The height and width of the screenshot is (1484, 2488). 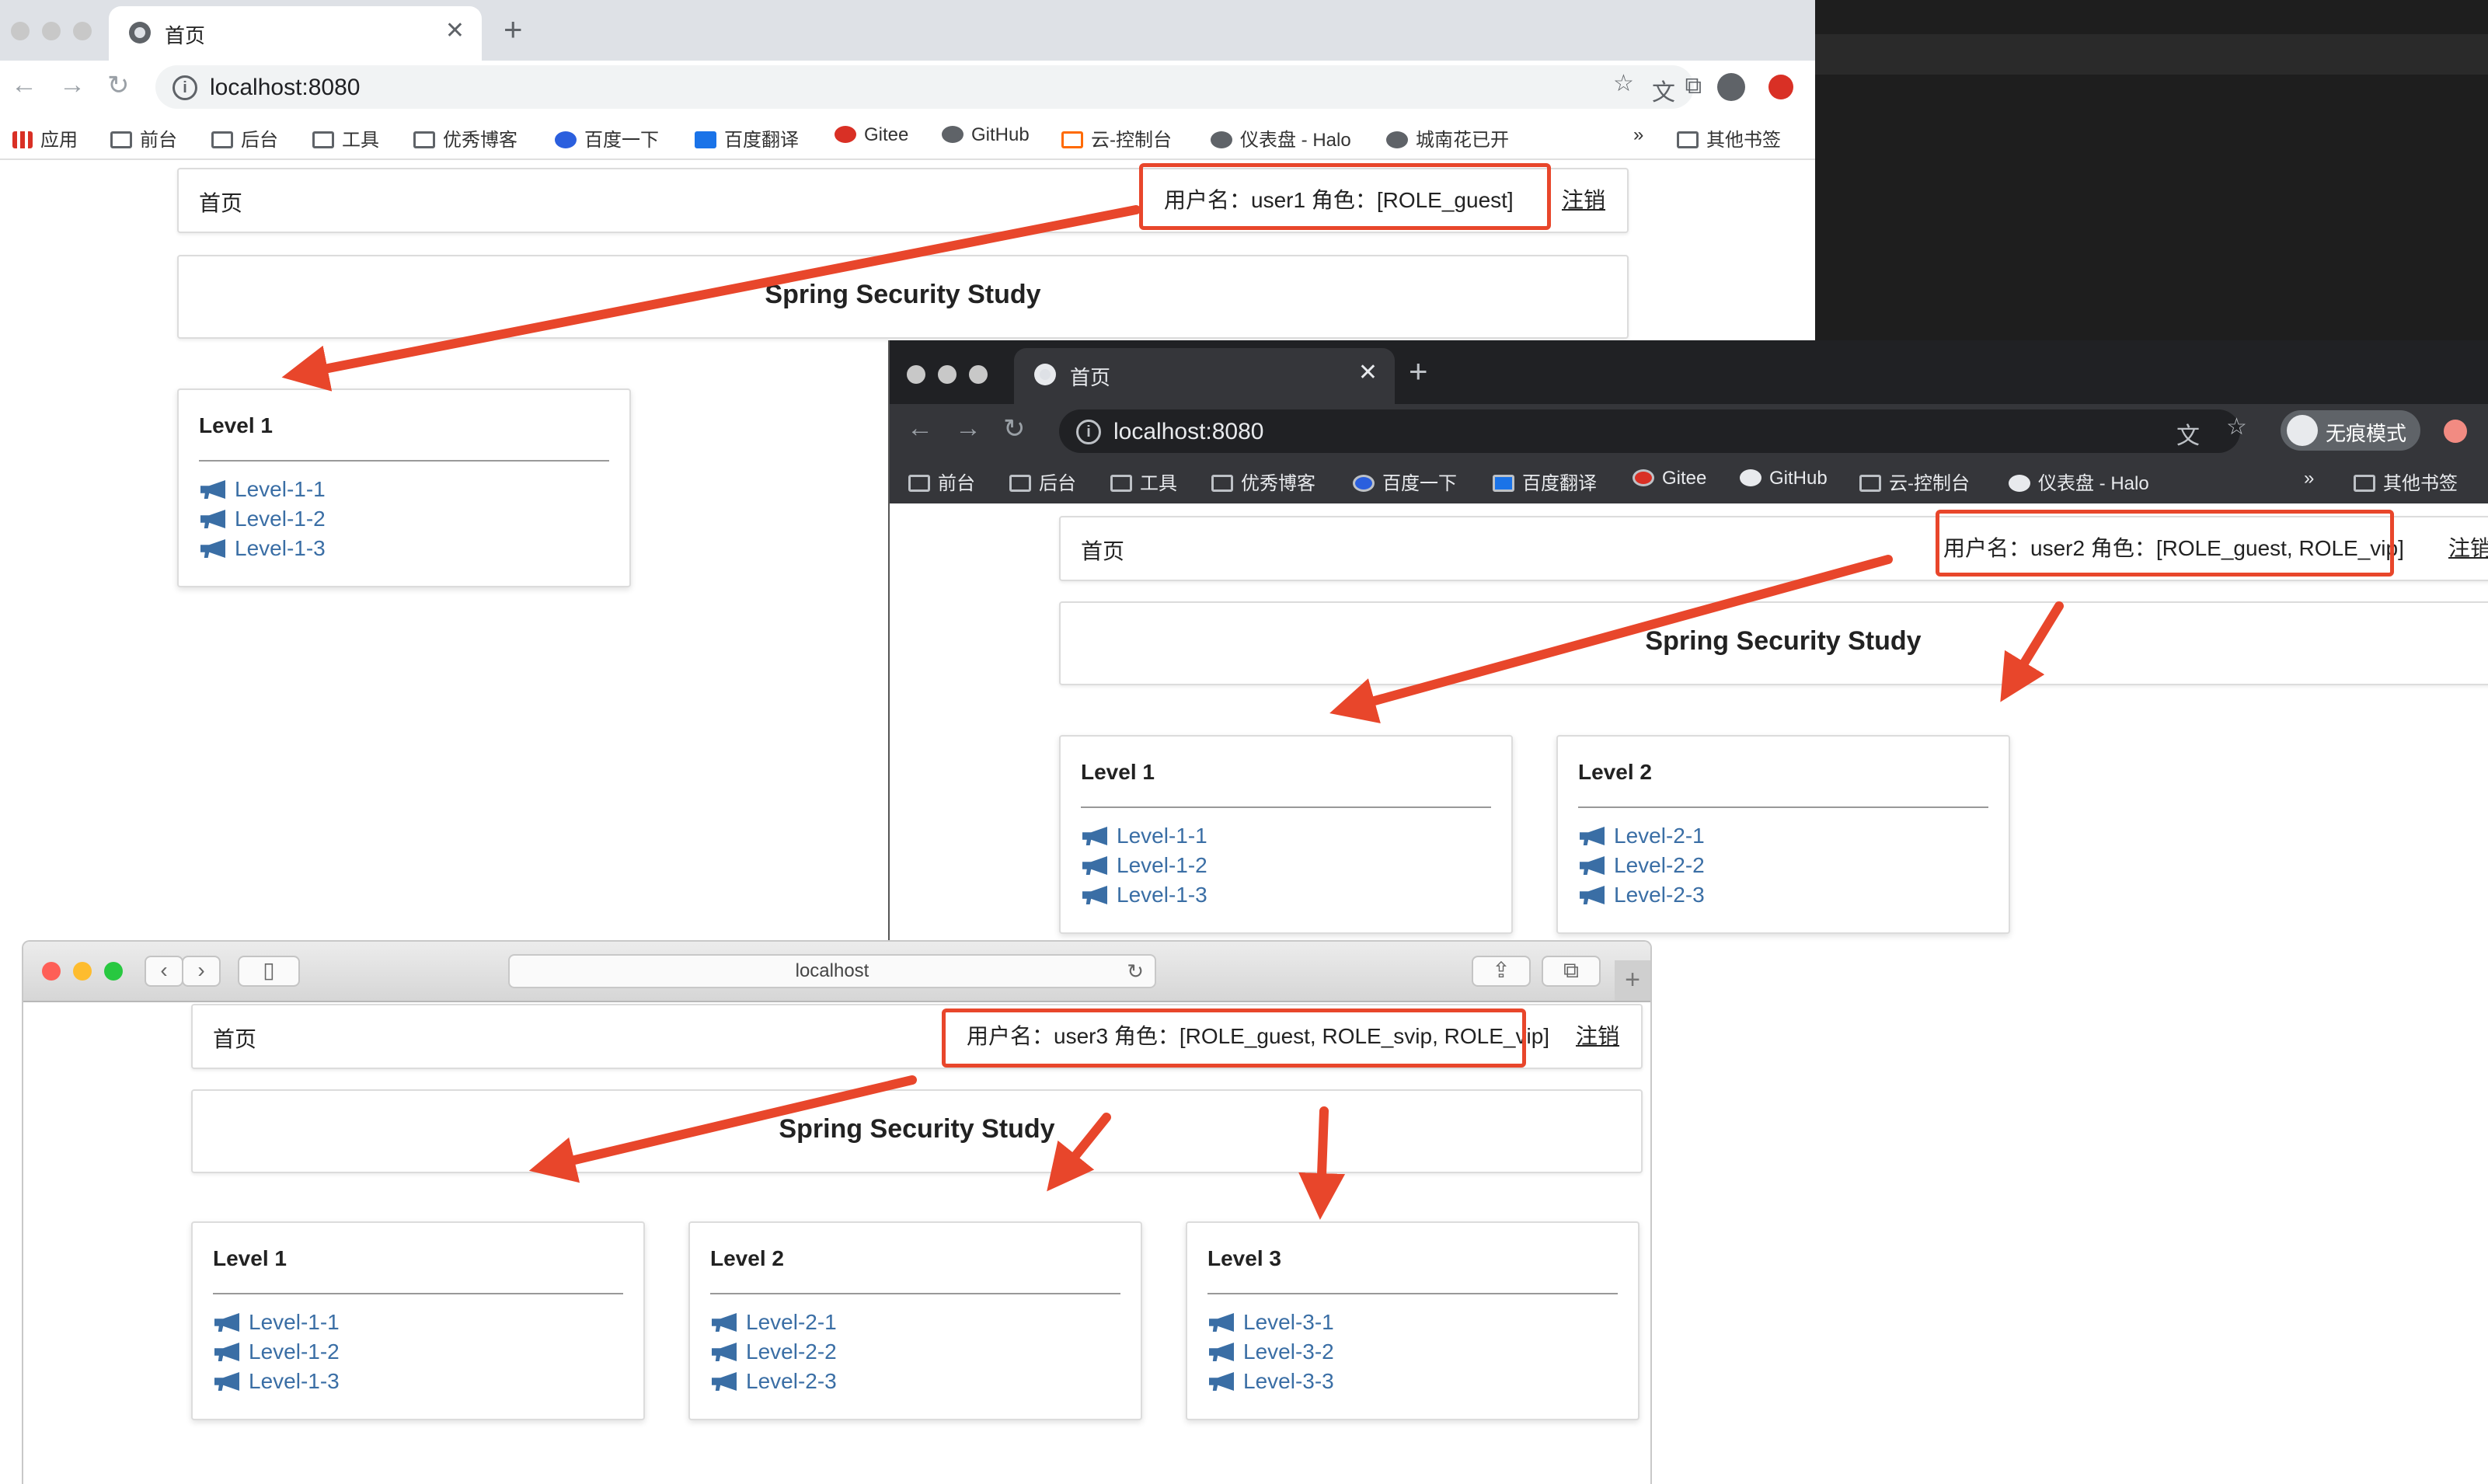 I want to click on level-link: Level-3-3, so click(x=1271, y=1381).